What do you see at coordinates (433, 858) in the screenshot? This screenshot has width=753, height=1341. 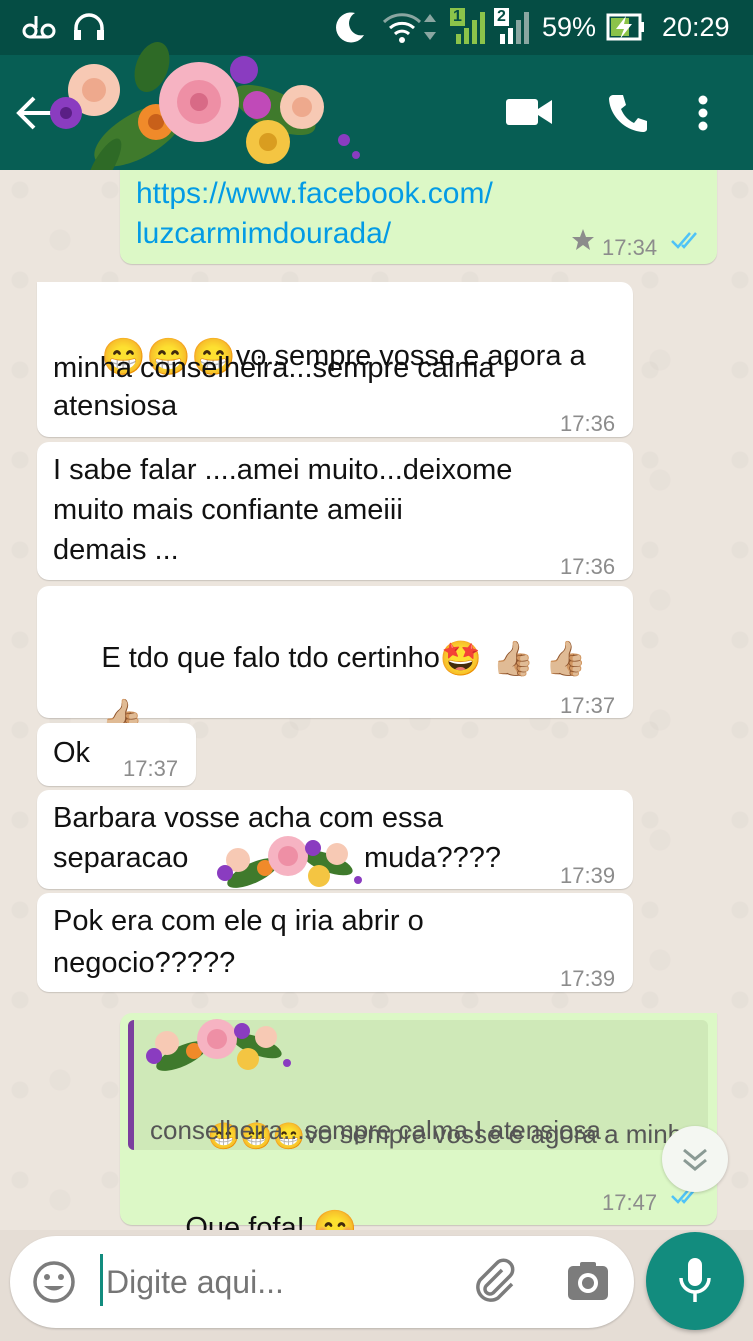 I see `message-text: muda????` at bounding box center [433, 858].